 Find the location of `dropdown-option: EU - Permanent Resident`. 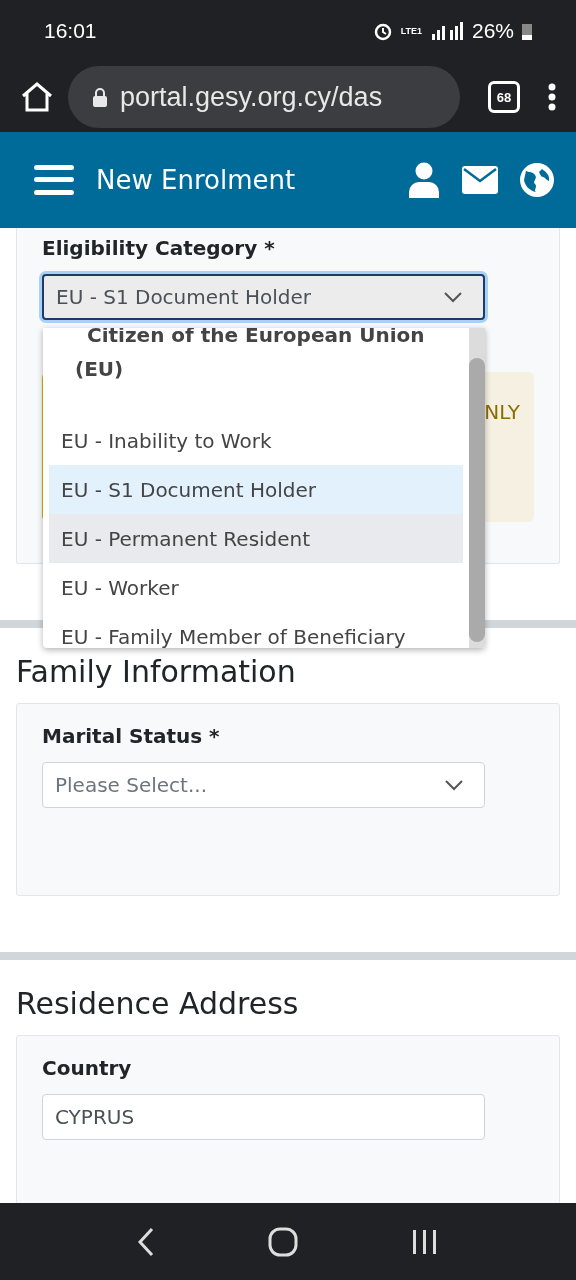

dropdown-option: EU - Permanent Resident is located at coordinates (256, 538).